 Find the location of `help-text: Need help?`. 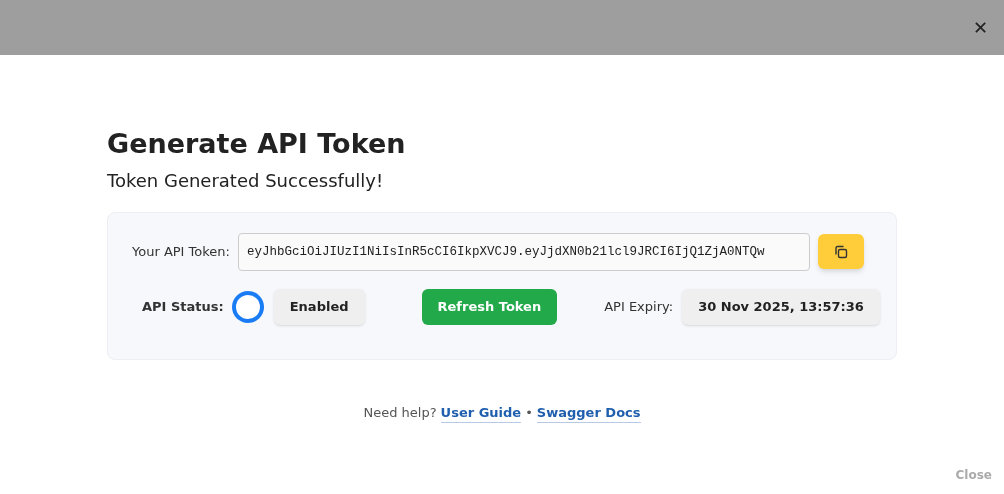

help-text: Need help? is located at coordinates (400, 413).